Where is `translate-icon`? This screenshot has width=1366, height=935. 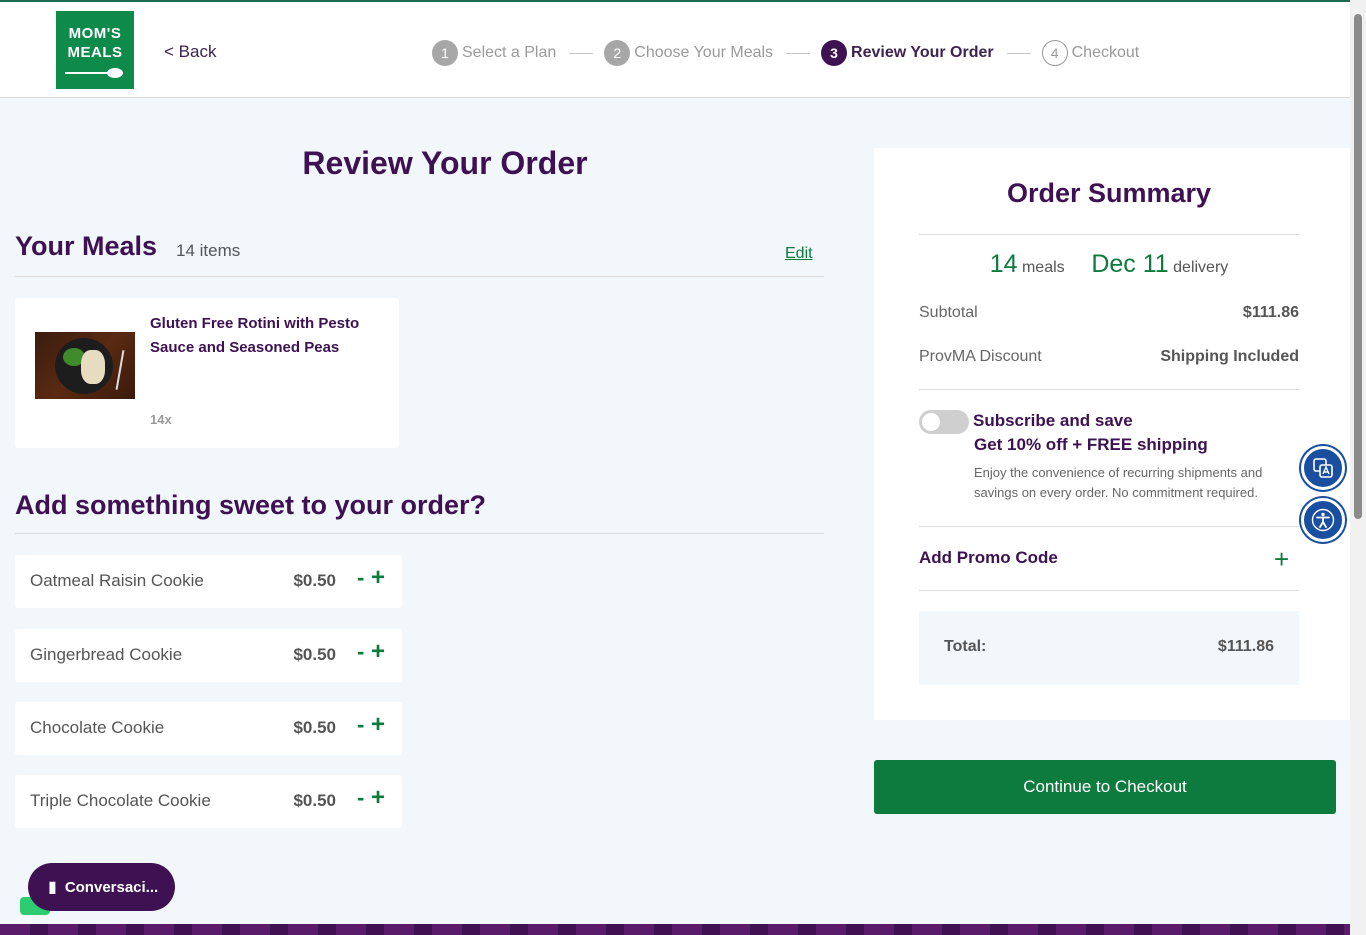
translate-icon is located at coordinates (1323, 468).